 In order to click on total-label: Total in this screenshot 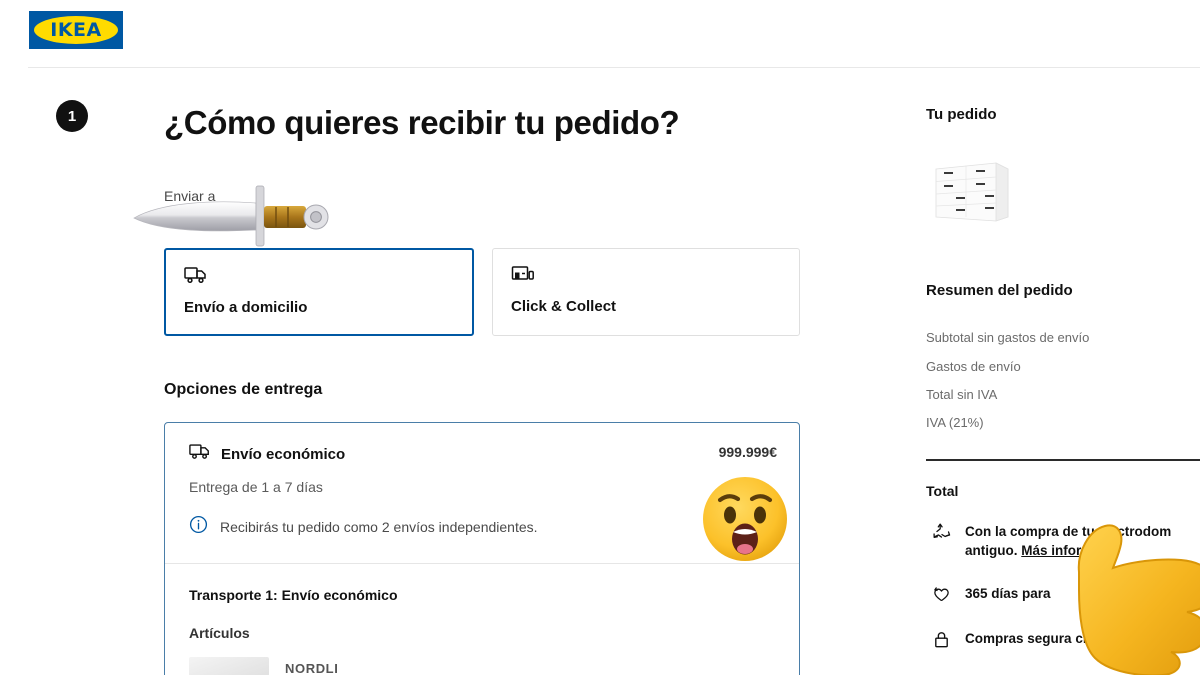, I will do `click(942, 491)`.